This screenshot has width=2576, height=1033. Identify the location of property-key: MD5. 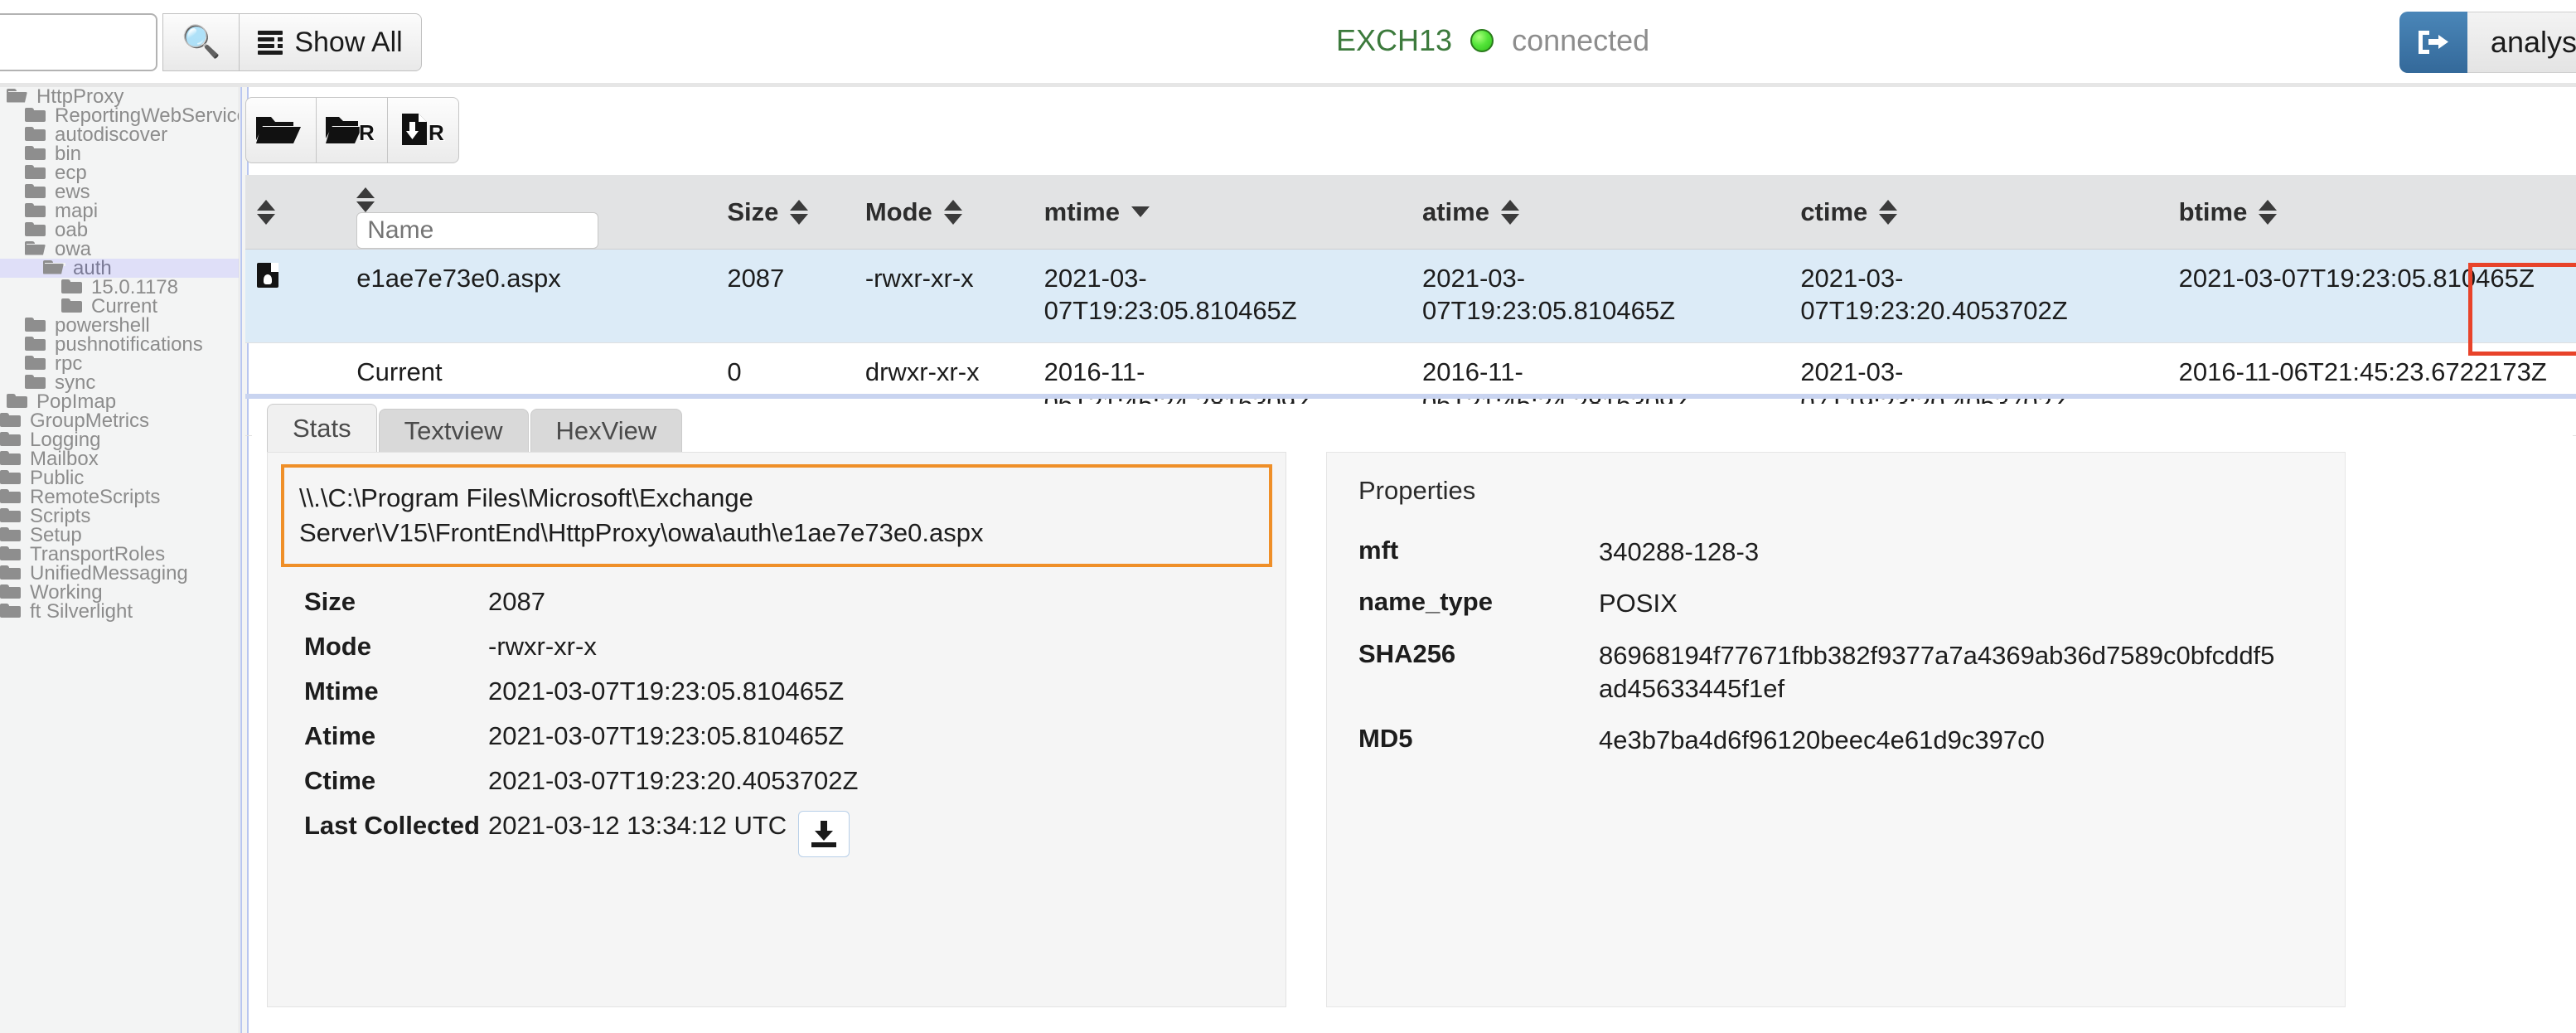
(1385, 739).